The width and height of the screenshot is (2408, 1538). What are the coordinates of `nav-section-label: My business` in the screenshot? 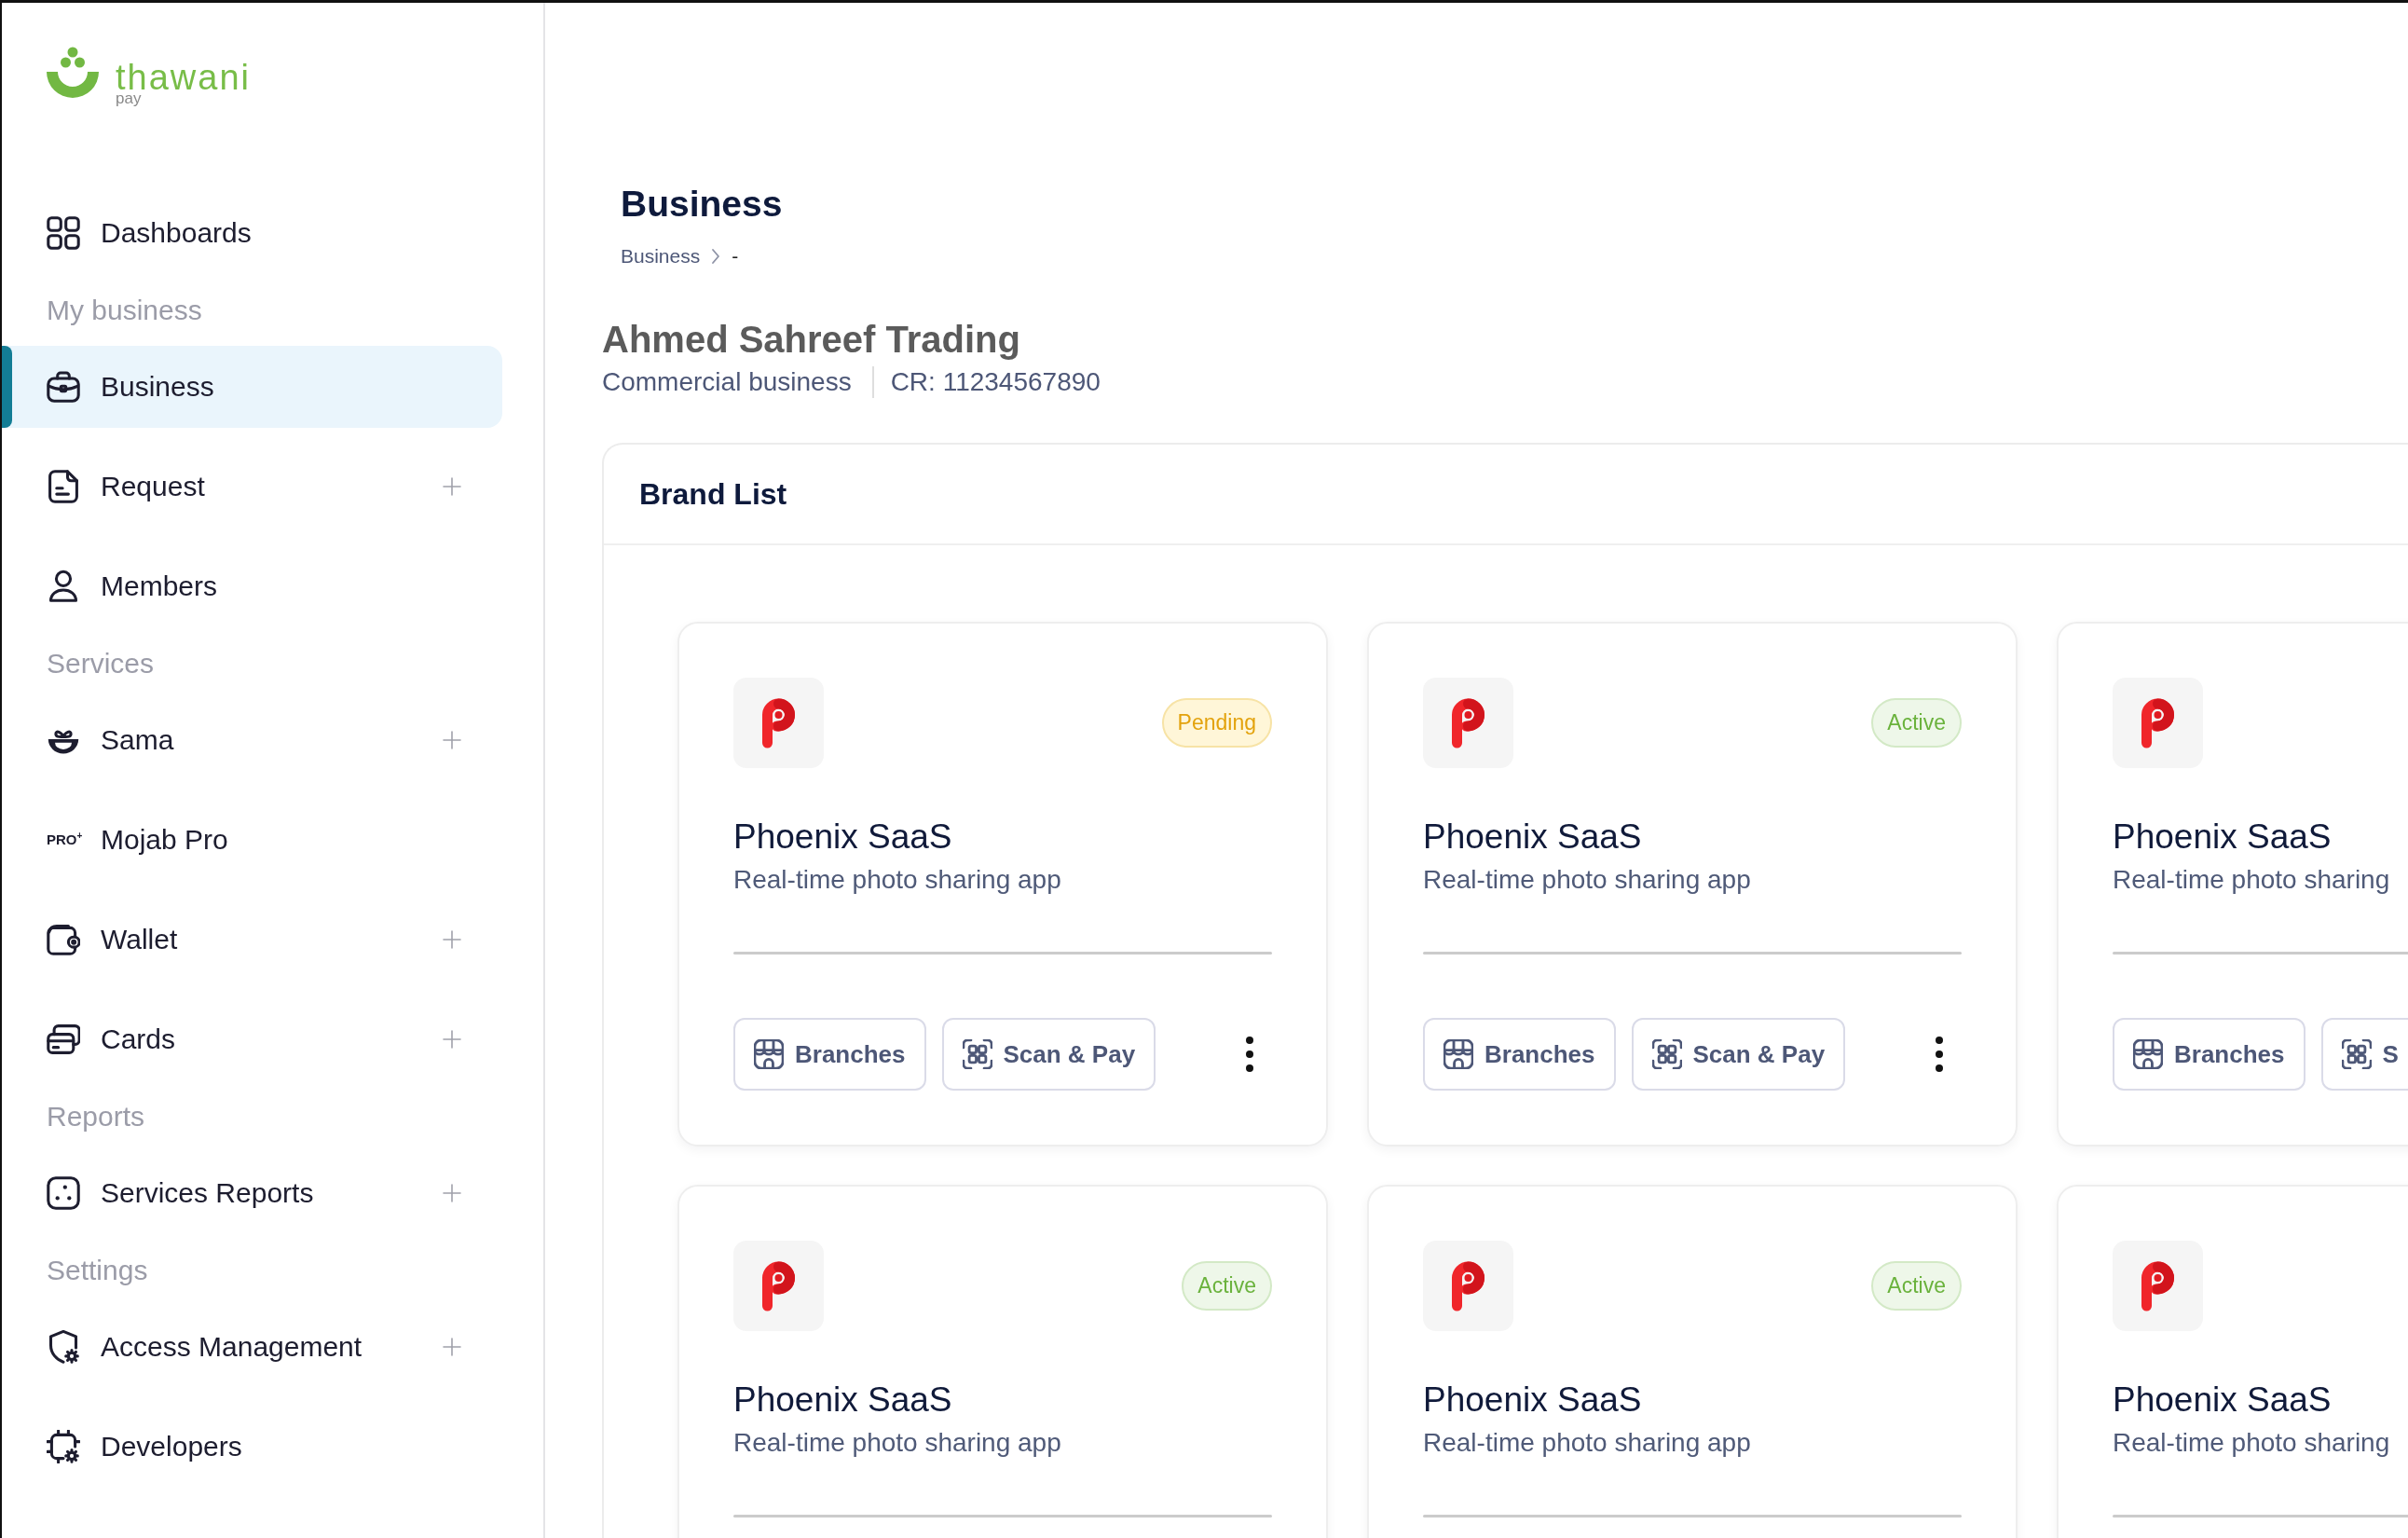 It's located at (124, 310).